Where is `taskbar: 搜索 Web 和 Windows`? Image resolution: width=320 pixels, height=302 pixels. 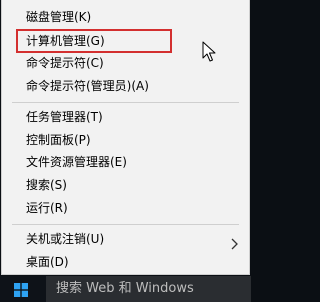 taskbar: 搜索 Web 和 Windows is located at coordinates (125, 289).